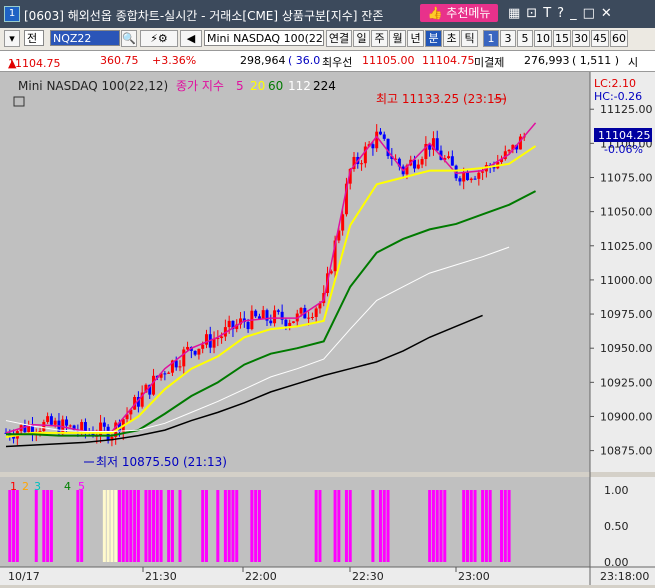  I want to click on sub-y-axis-label-2: 0.00, so click(616, 562).